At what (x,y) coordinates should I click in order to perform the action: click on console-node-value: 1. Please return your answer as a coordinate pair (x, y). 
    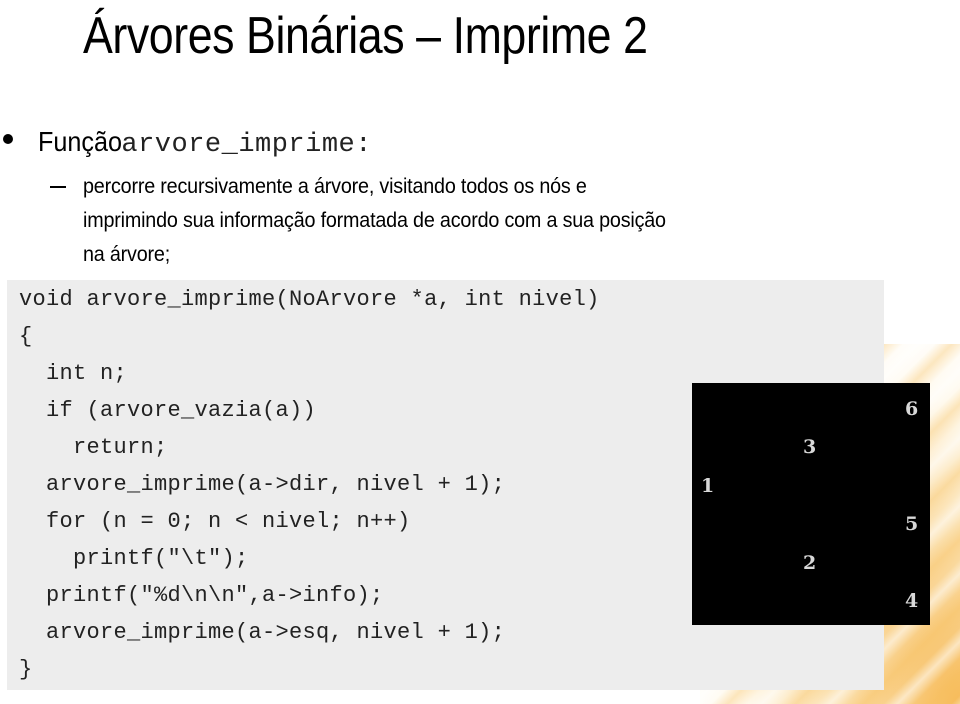
    Looking at the image, I should click on (708, 486).